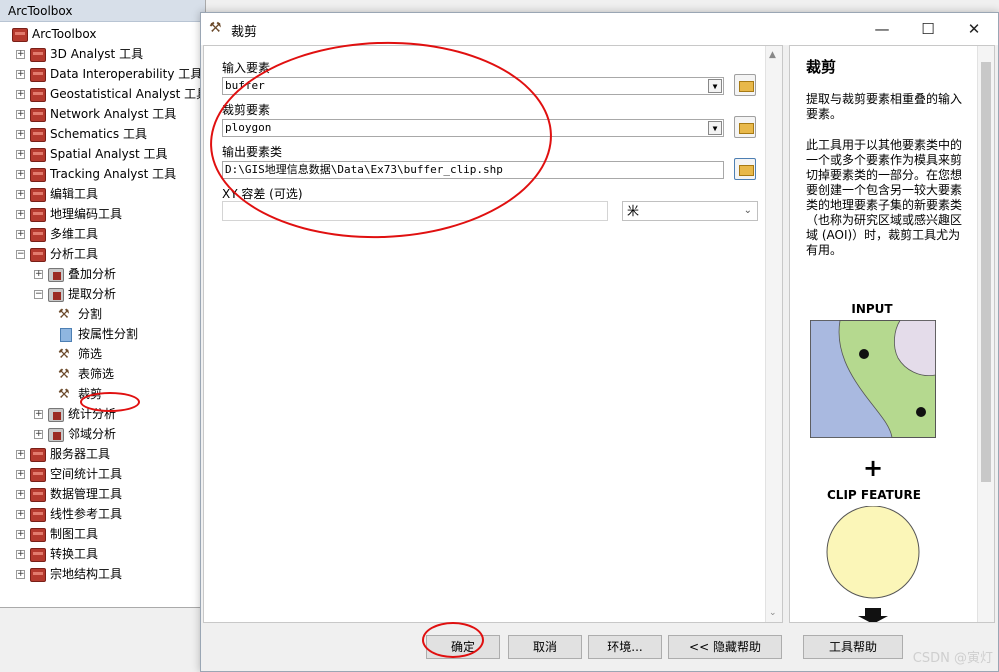  What do you see at coordinates (77, 394) in the screenshot?
I see `tree-item: ⚒ 裁剪` at bounding box center [77, 394].